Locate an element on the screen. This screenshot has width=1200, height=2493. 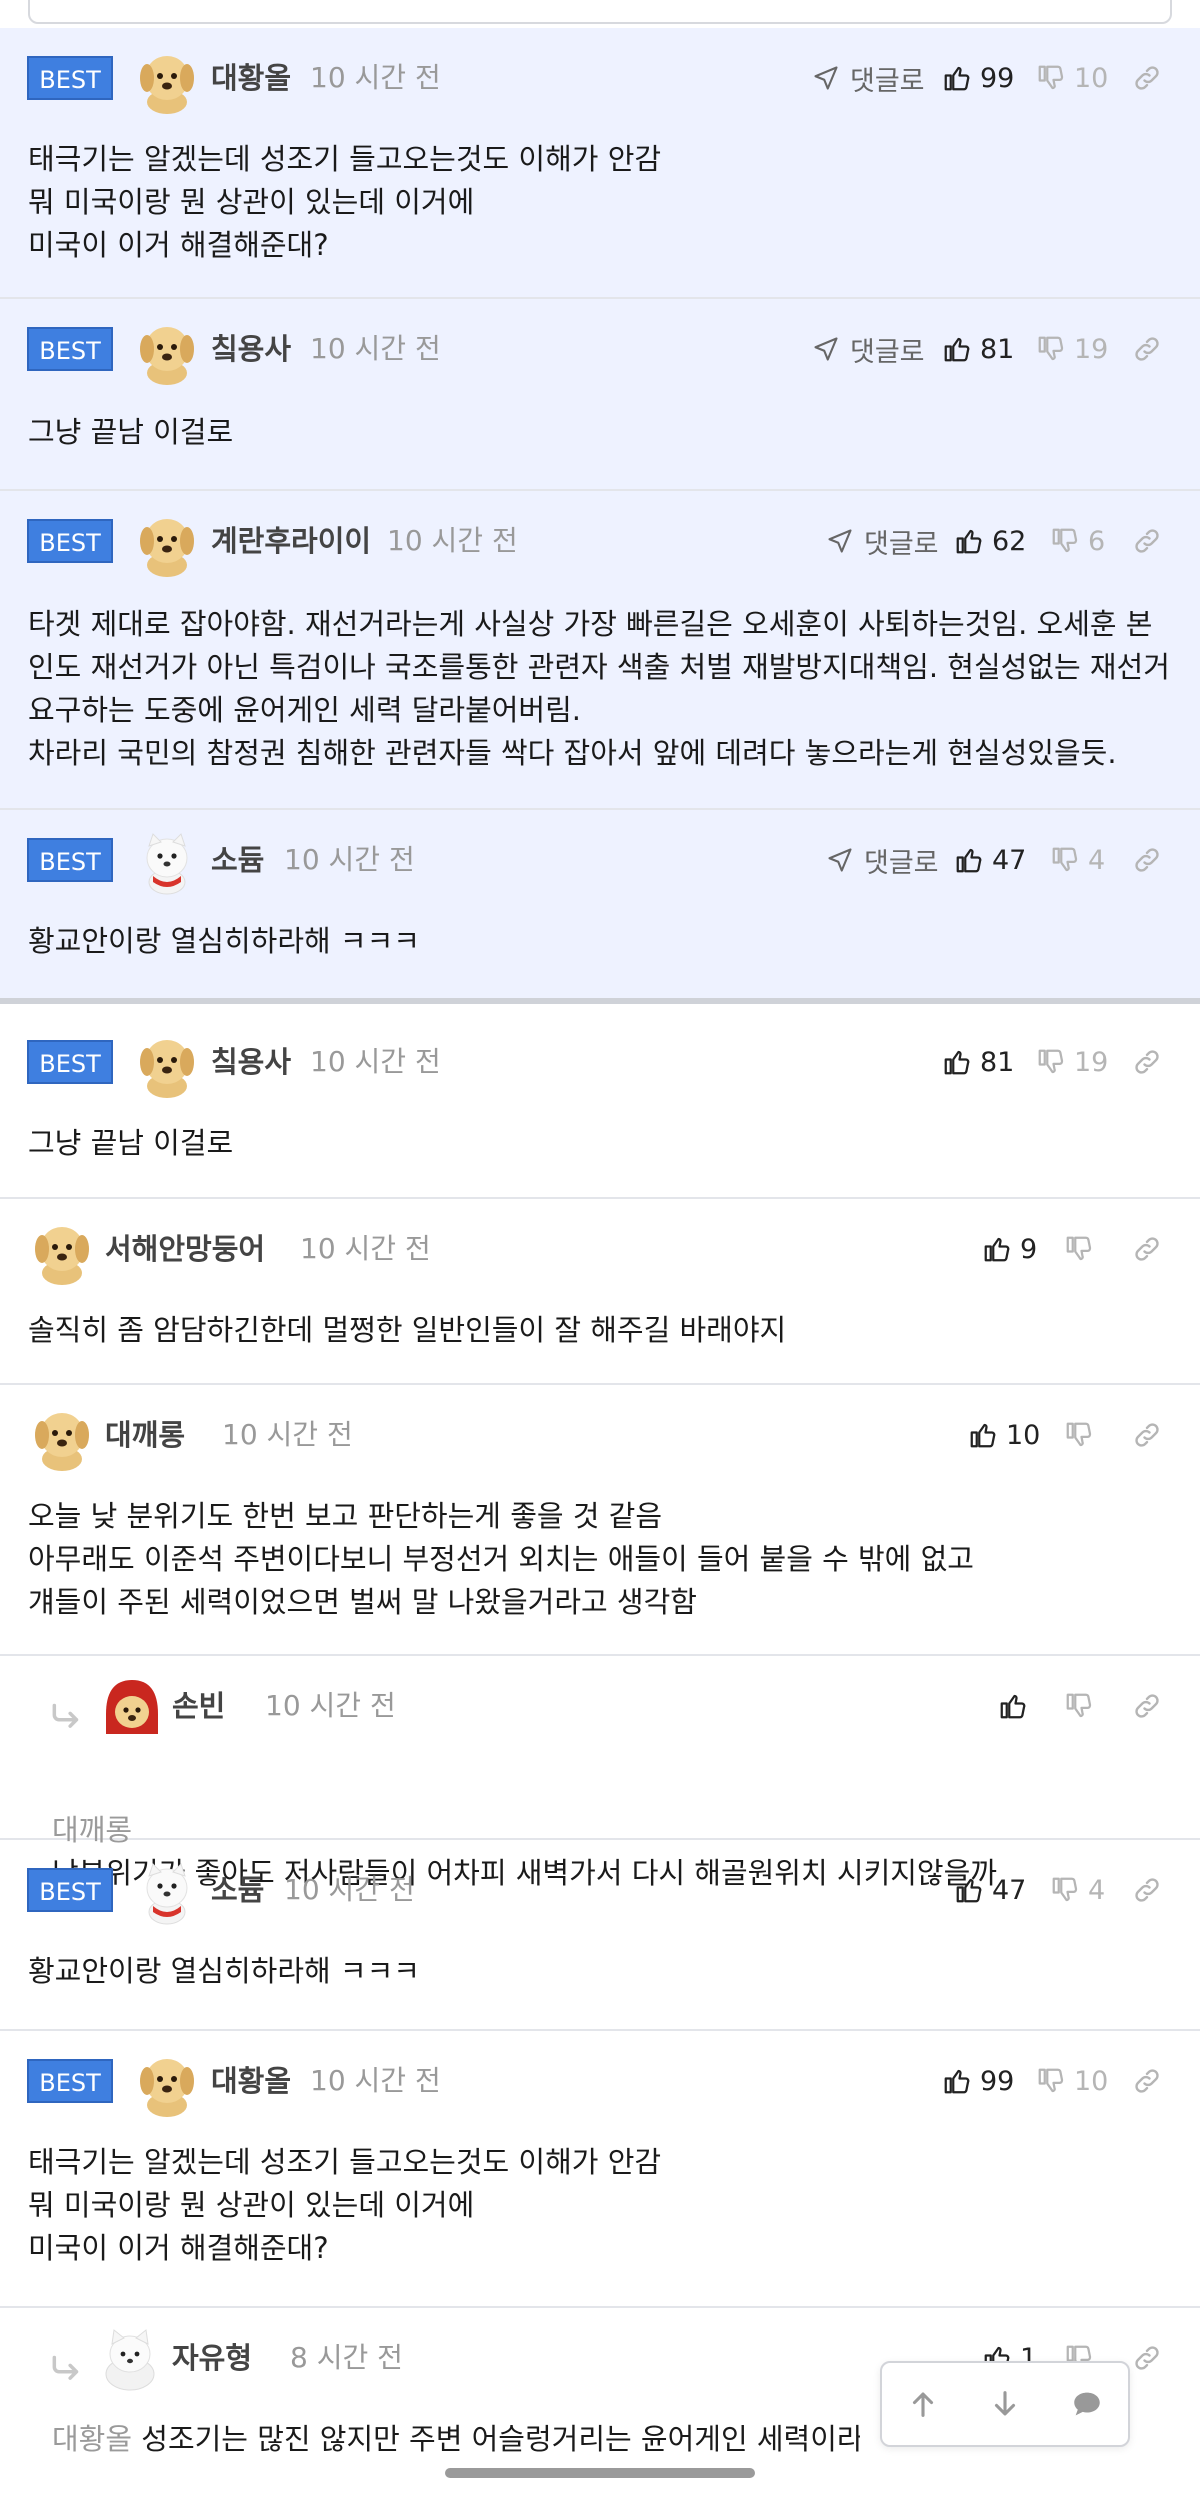
comment: BEST 소듐 10 시간 전 47 4 황교안이랑 열심히하라해 ㅋㅋㅋ is located at coordinates (600, 1935).